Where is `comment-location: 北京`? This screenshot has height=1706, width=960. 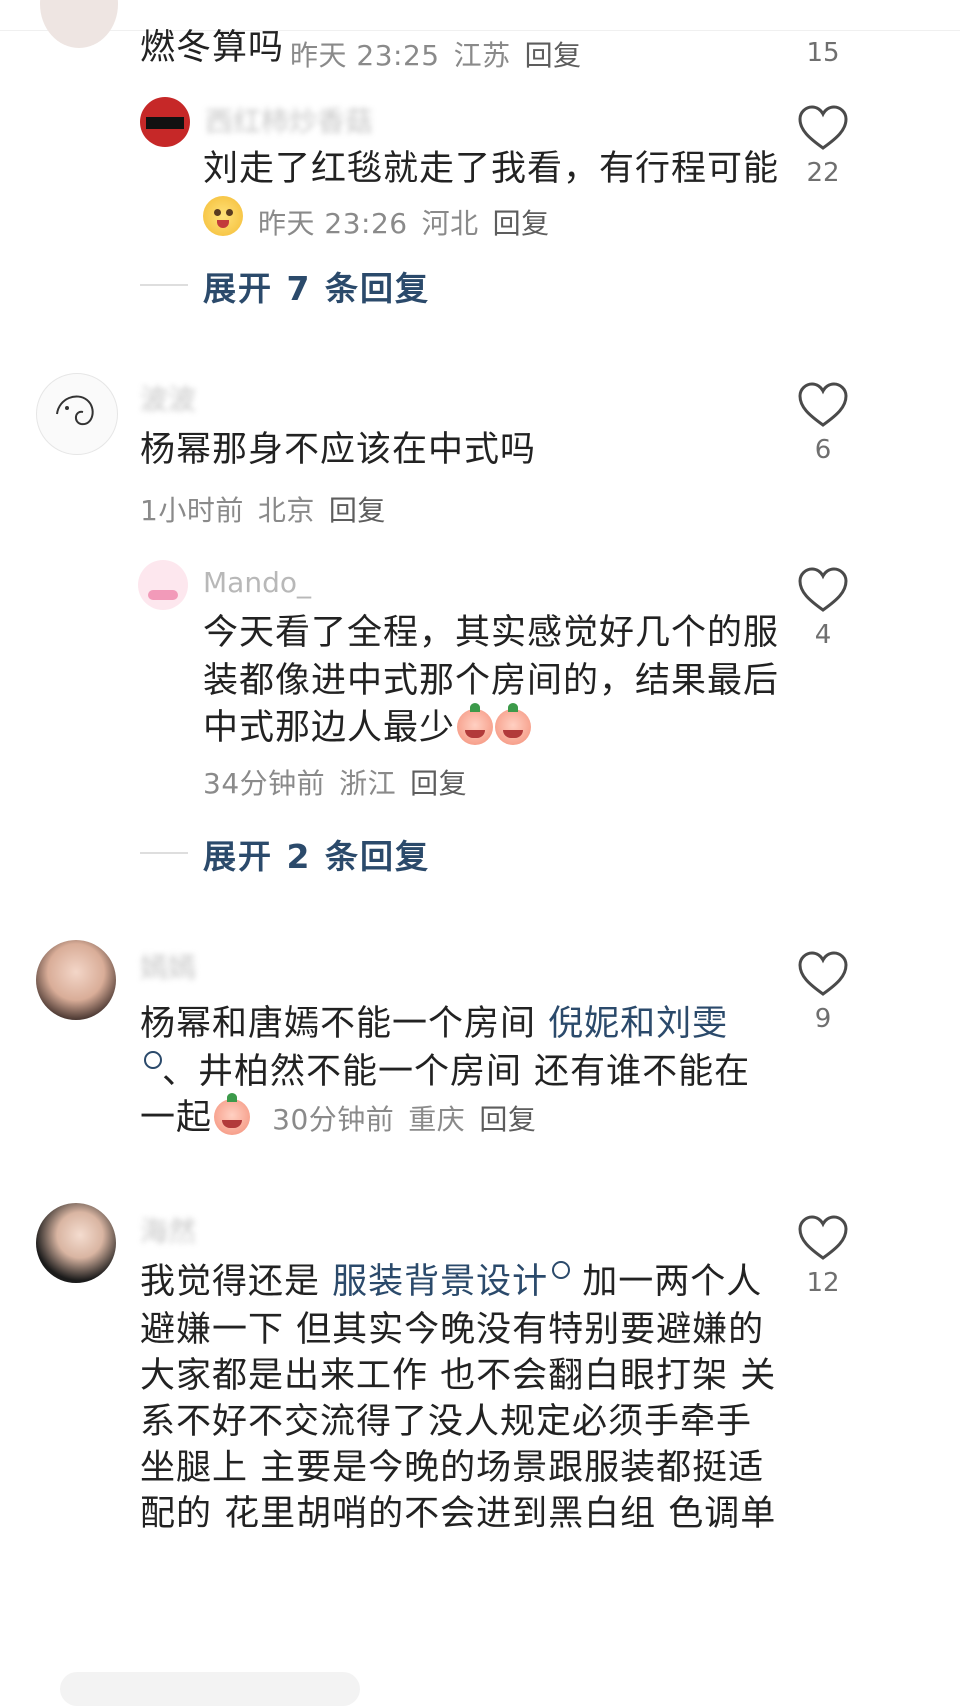 comment-location: 北京 is located at coordinates (286, 510).